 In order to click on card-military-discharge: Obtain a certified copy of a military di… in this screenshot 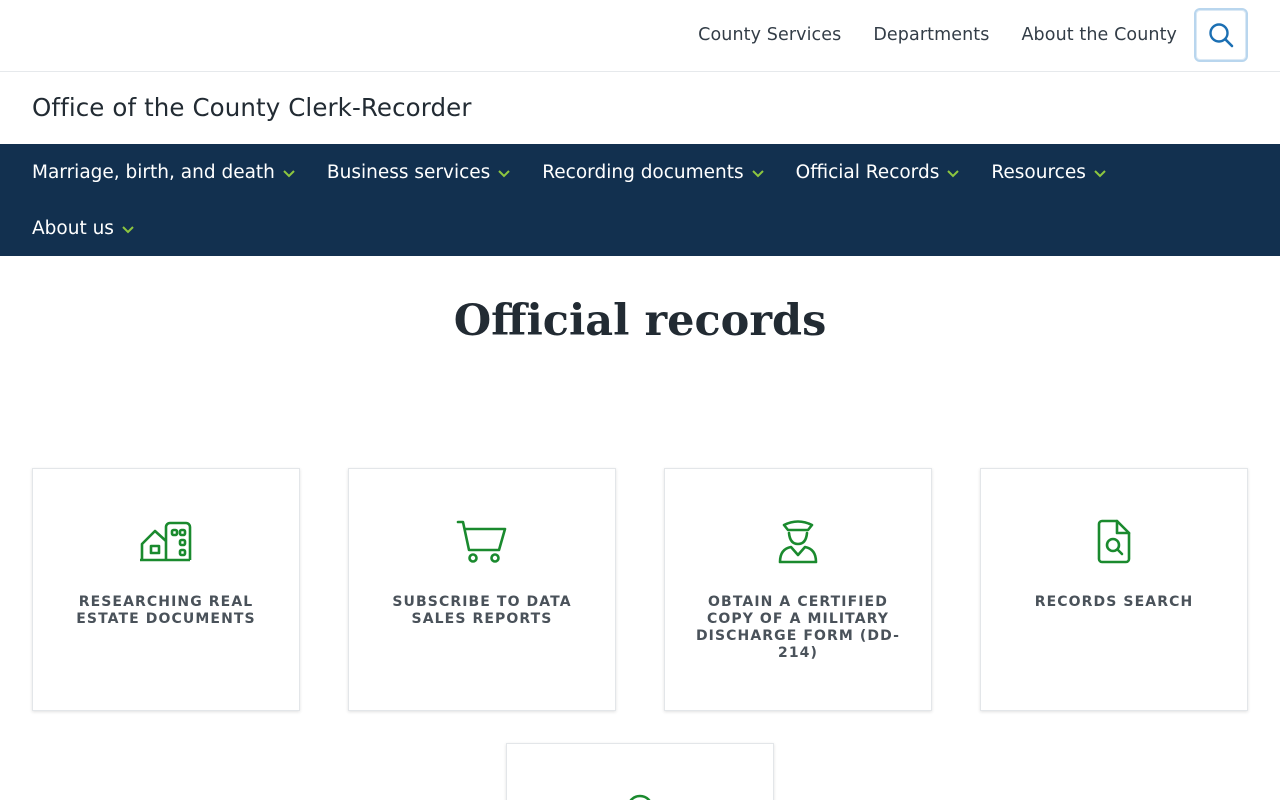, I will do `click(798, 589)`.